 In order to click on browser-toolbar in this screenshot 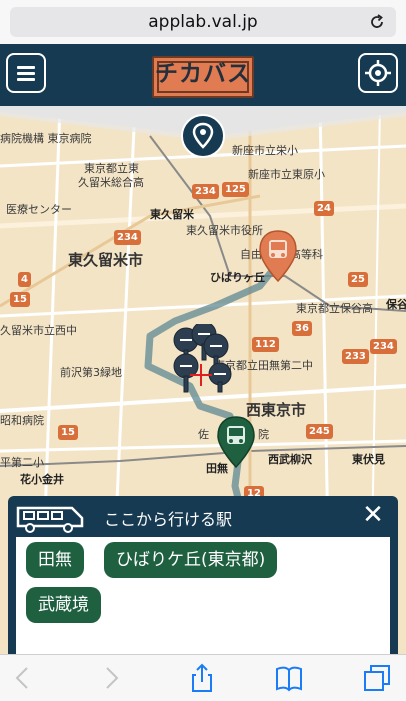, I will do `click(203, 677)`.